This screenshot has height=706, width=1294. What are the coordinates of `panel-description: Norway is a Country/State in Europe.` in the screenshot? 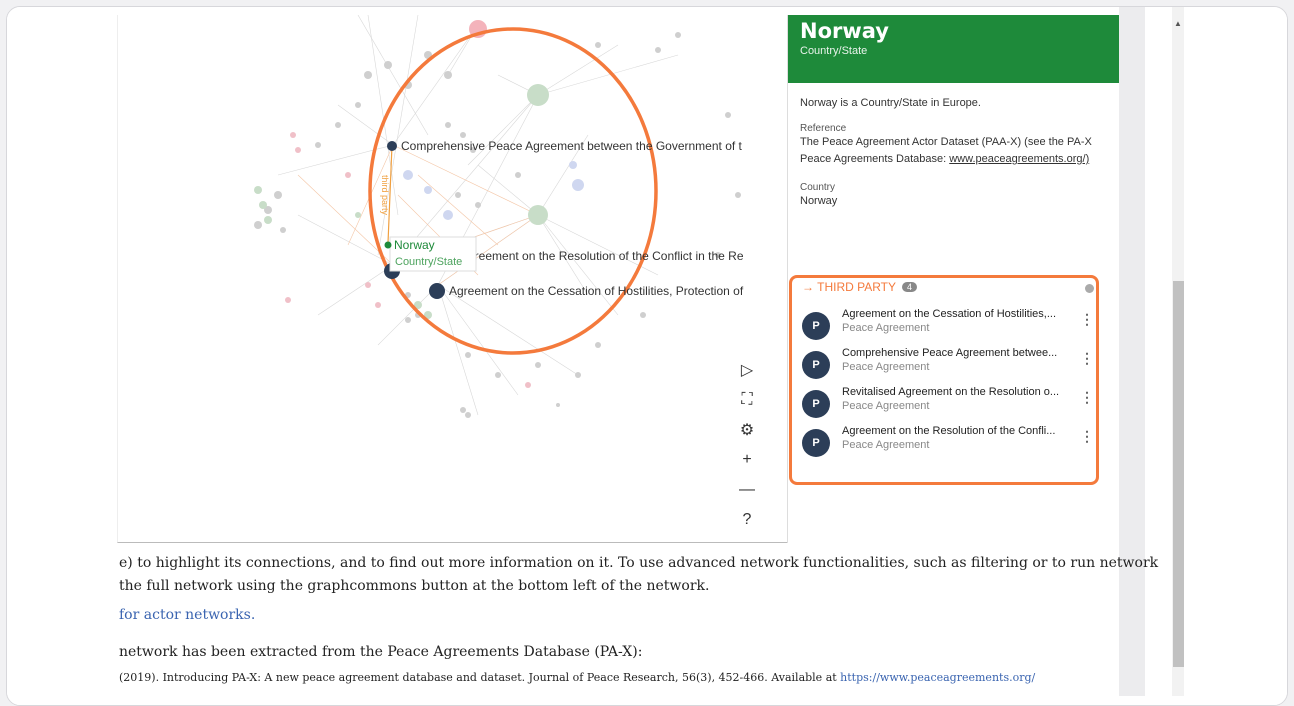 It's located at (890, 103).